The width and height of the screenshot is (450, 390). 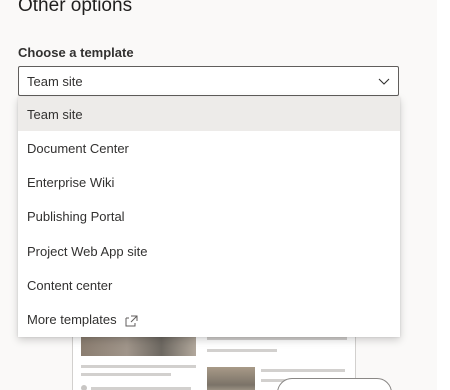 I want to click on section-heading: Other options, so click(x=75, y=8).